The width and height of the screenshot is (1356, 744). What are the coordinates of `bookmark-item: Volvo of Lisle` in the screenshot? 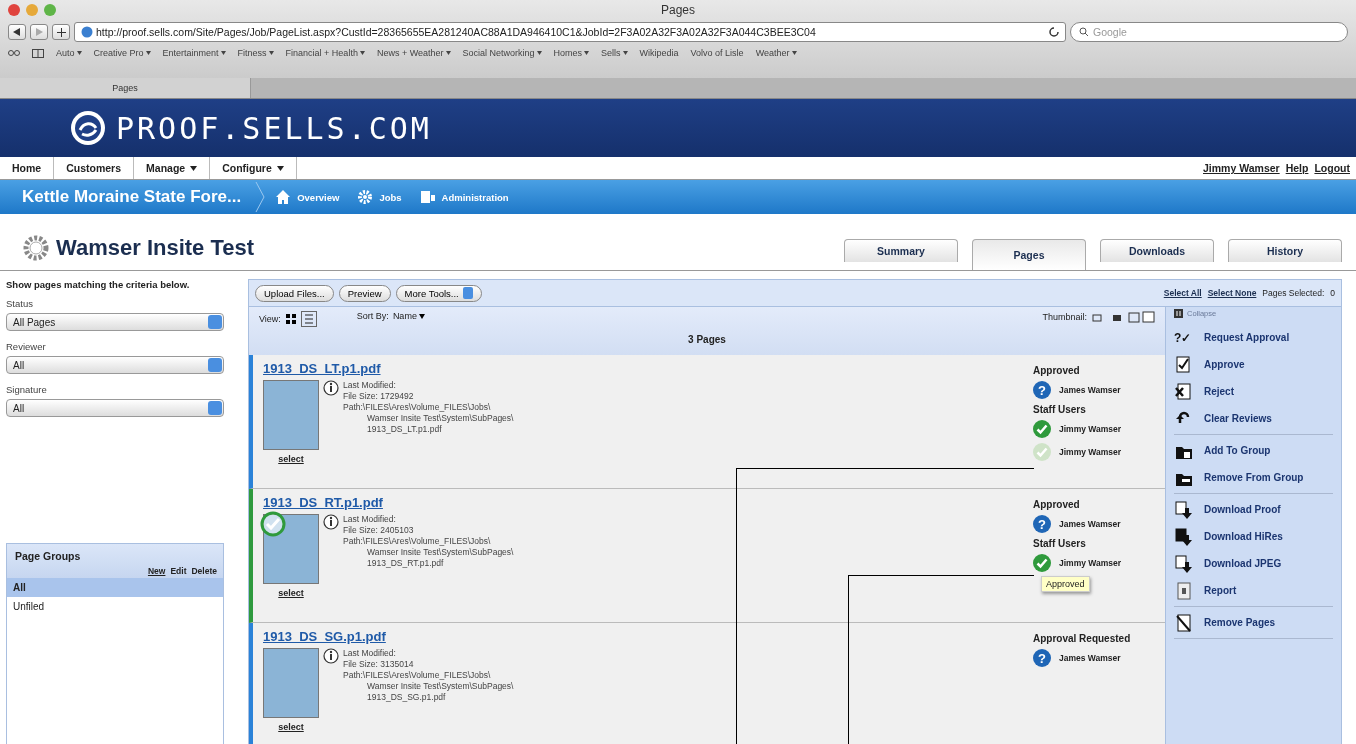 It's located at (717, 53).